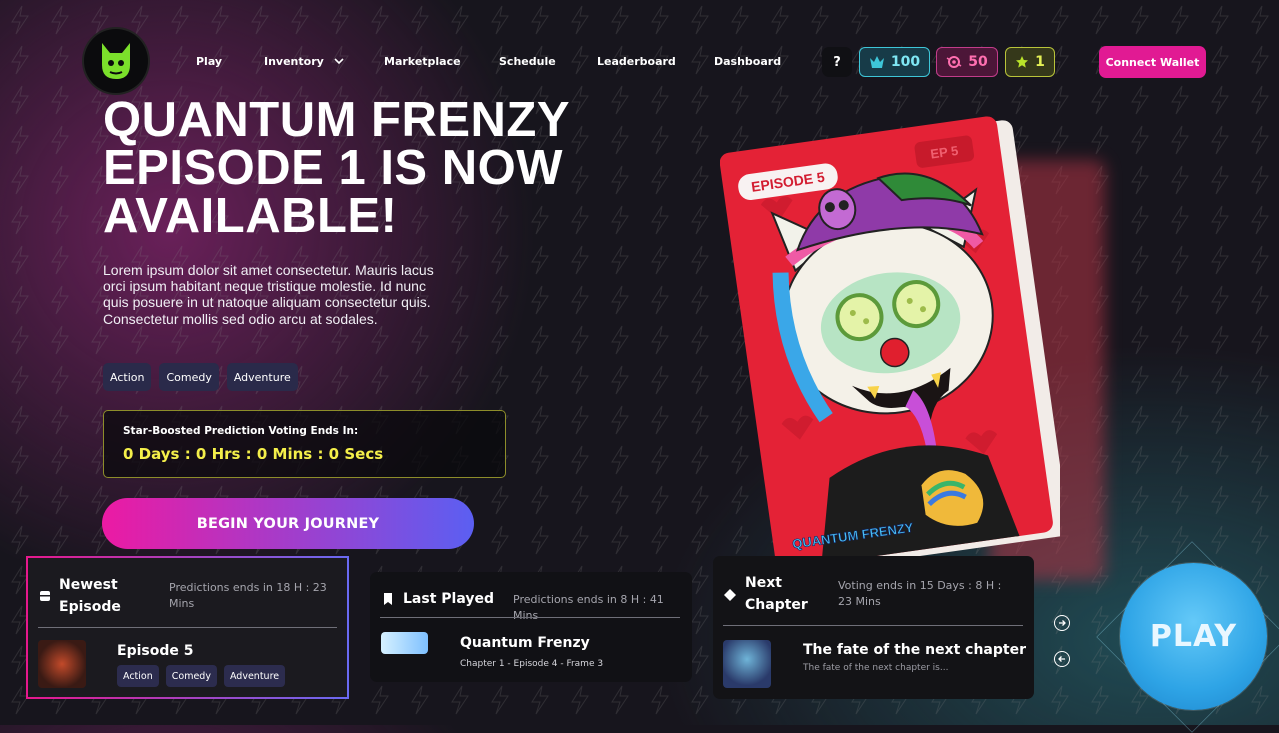 This screenshot has width=1279, height=733. Describe the element at coordinates (127, 377) in the screenshot. I see `tag-action: Action` at that location.